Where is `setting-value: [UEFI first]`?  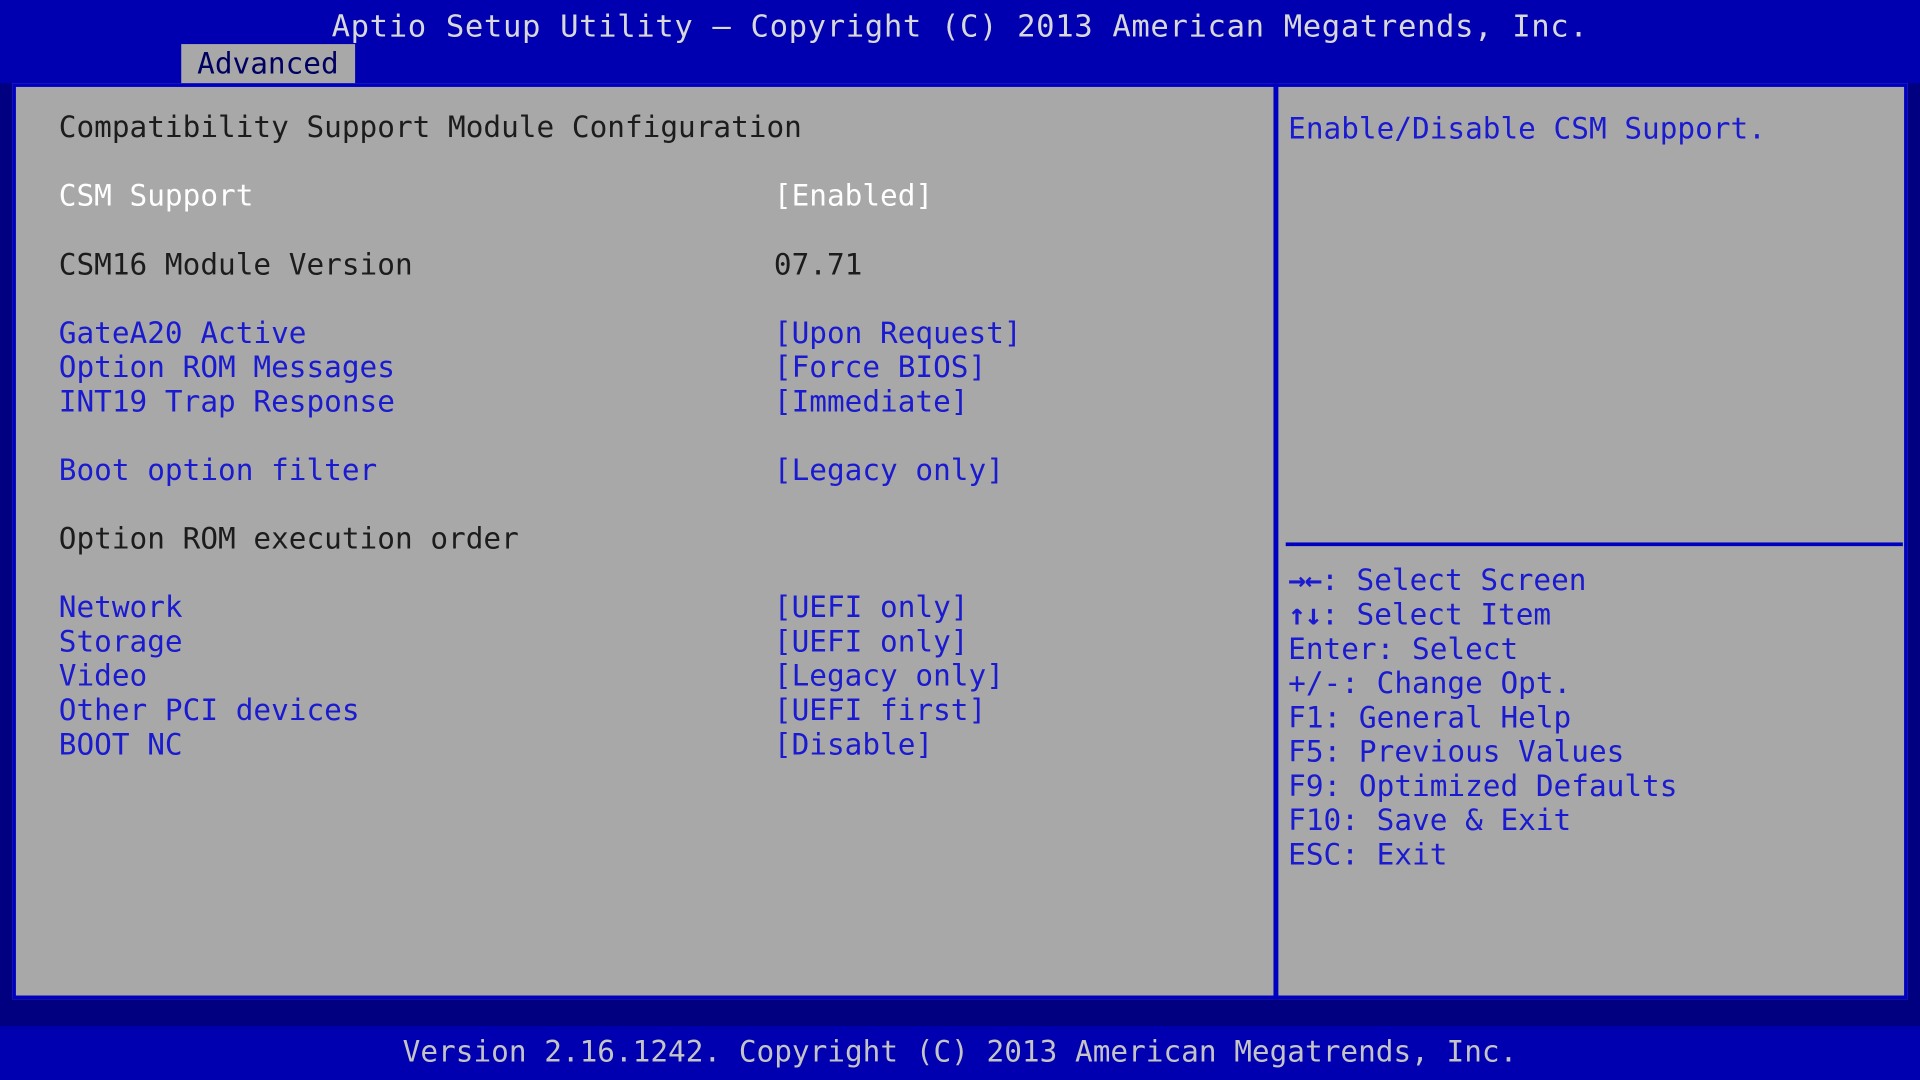
setting-value: [UEFI first] is located at coordinates (880, 710).